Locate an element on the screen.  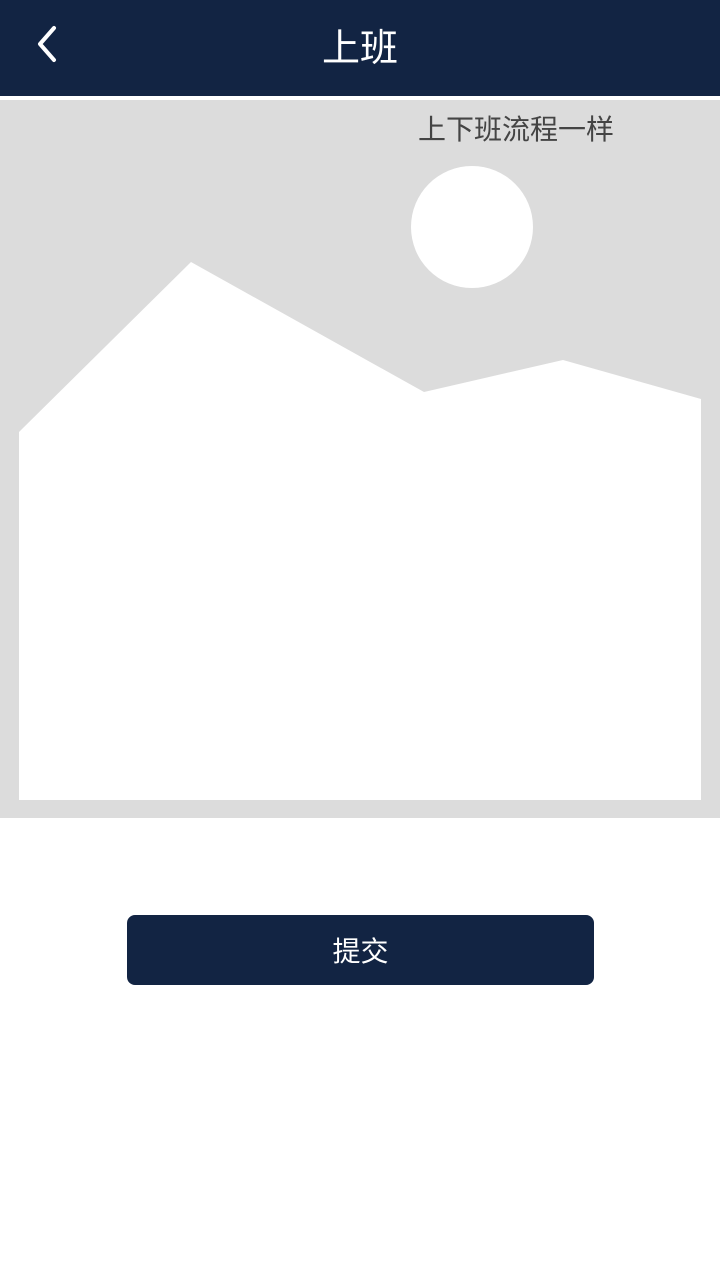
page-title: 上班 is located at coordinates (359, 48).